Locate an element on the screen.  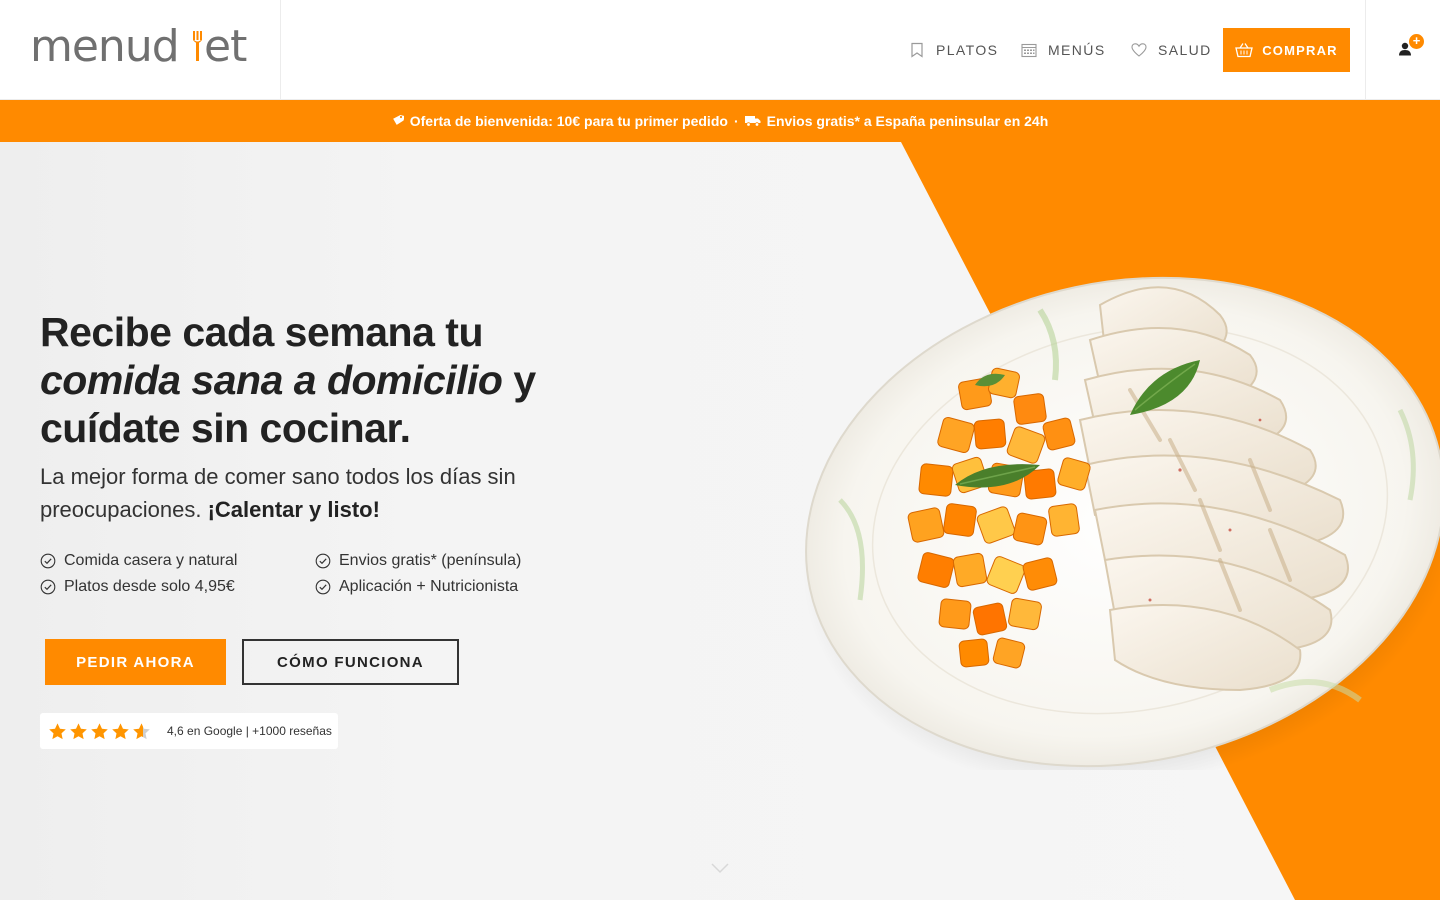
menudiet-logo: menud et is located at coordinates (139, 46).